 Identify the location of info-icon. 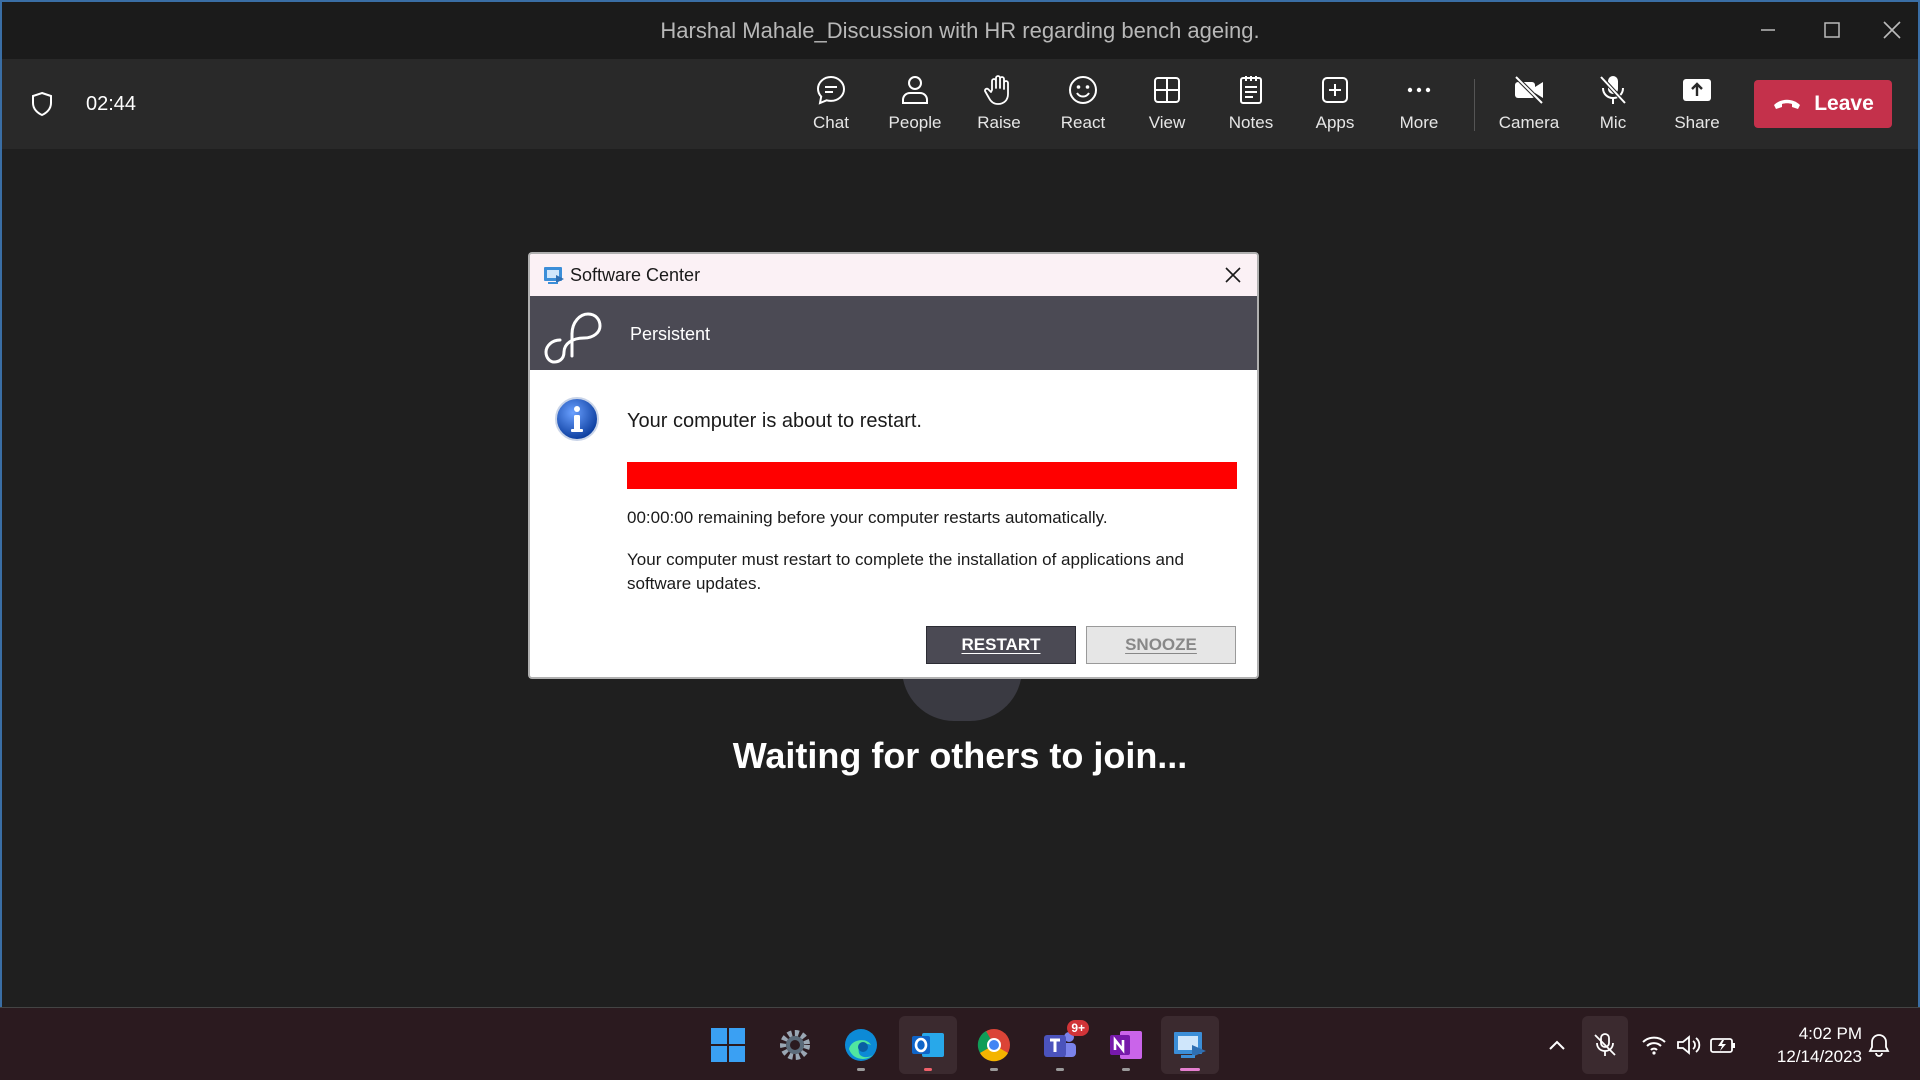
(577, 419).